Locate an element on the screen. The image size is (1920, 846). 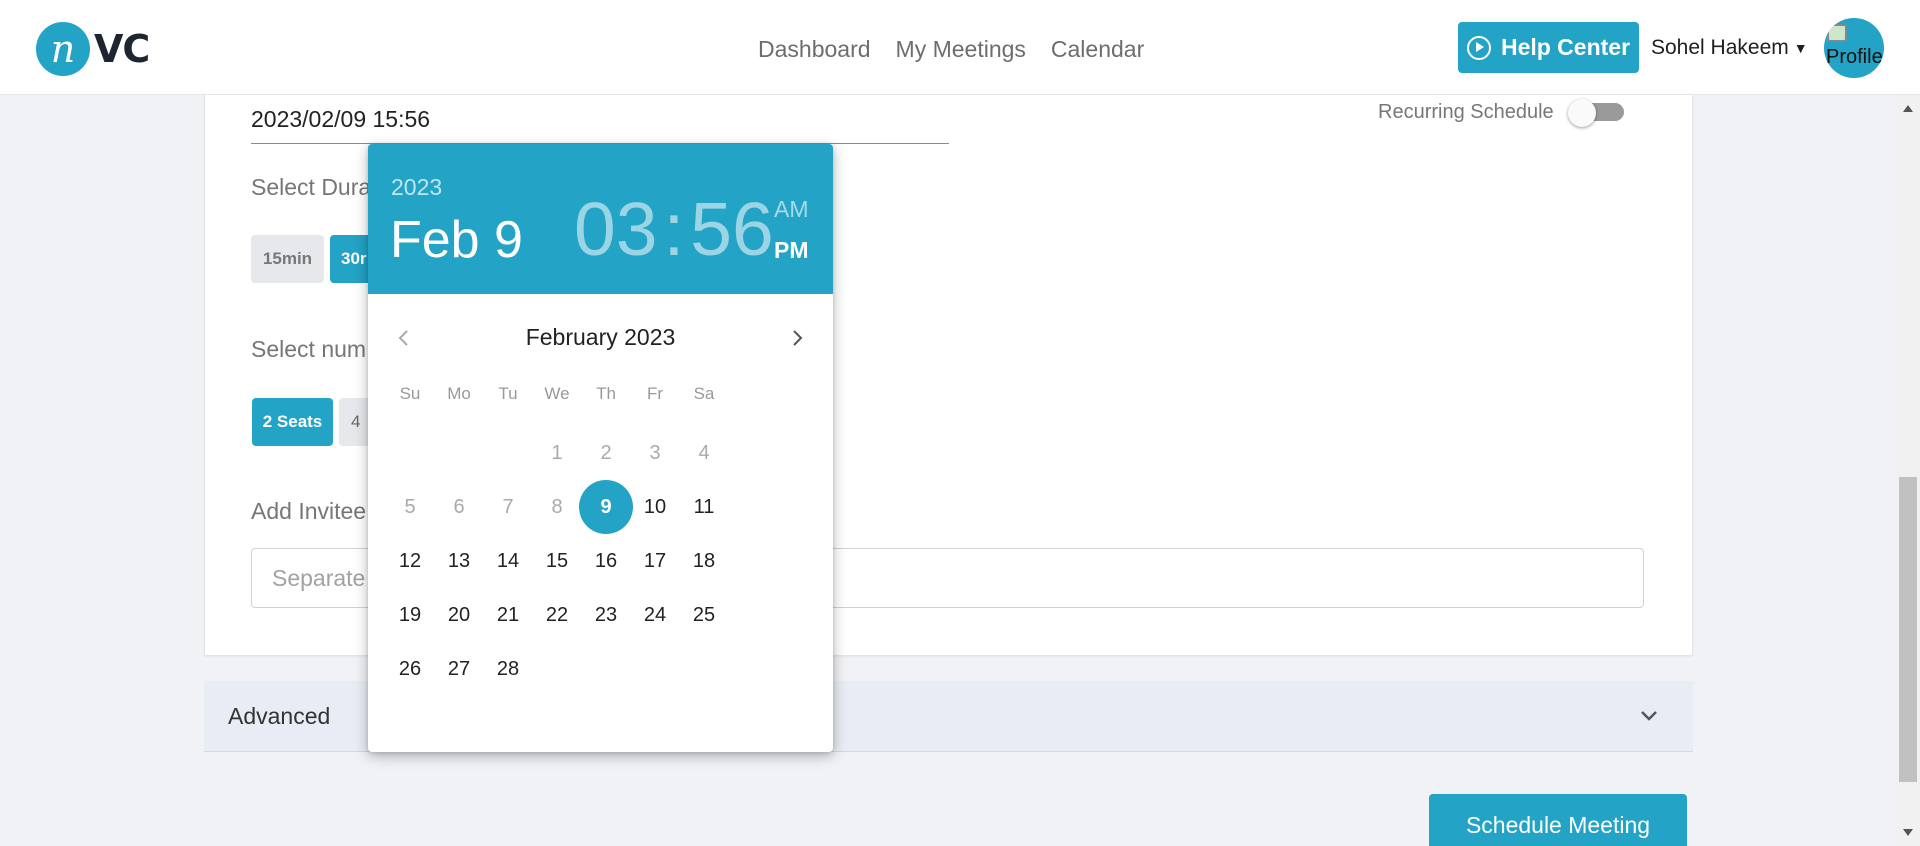
main-nav: Dashboard My Meetings Calendar is located at coordinates (951, 49).